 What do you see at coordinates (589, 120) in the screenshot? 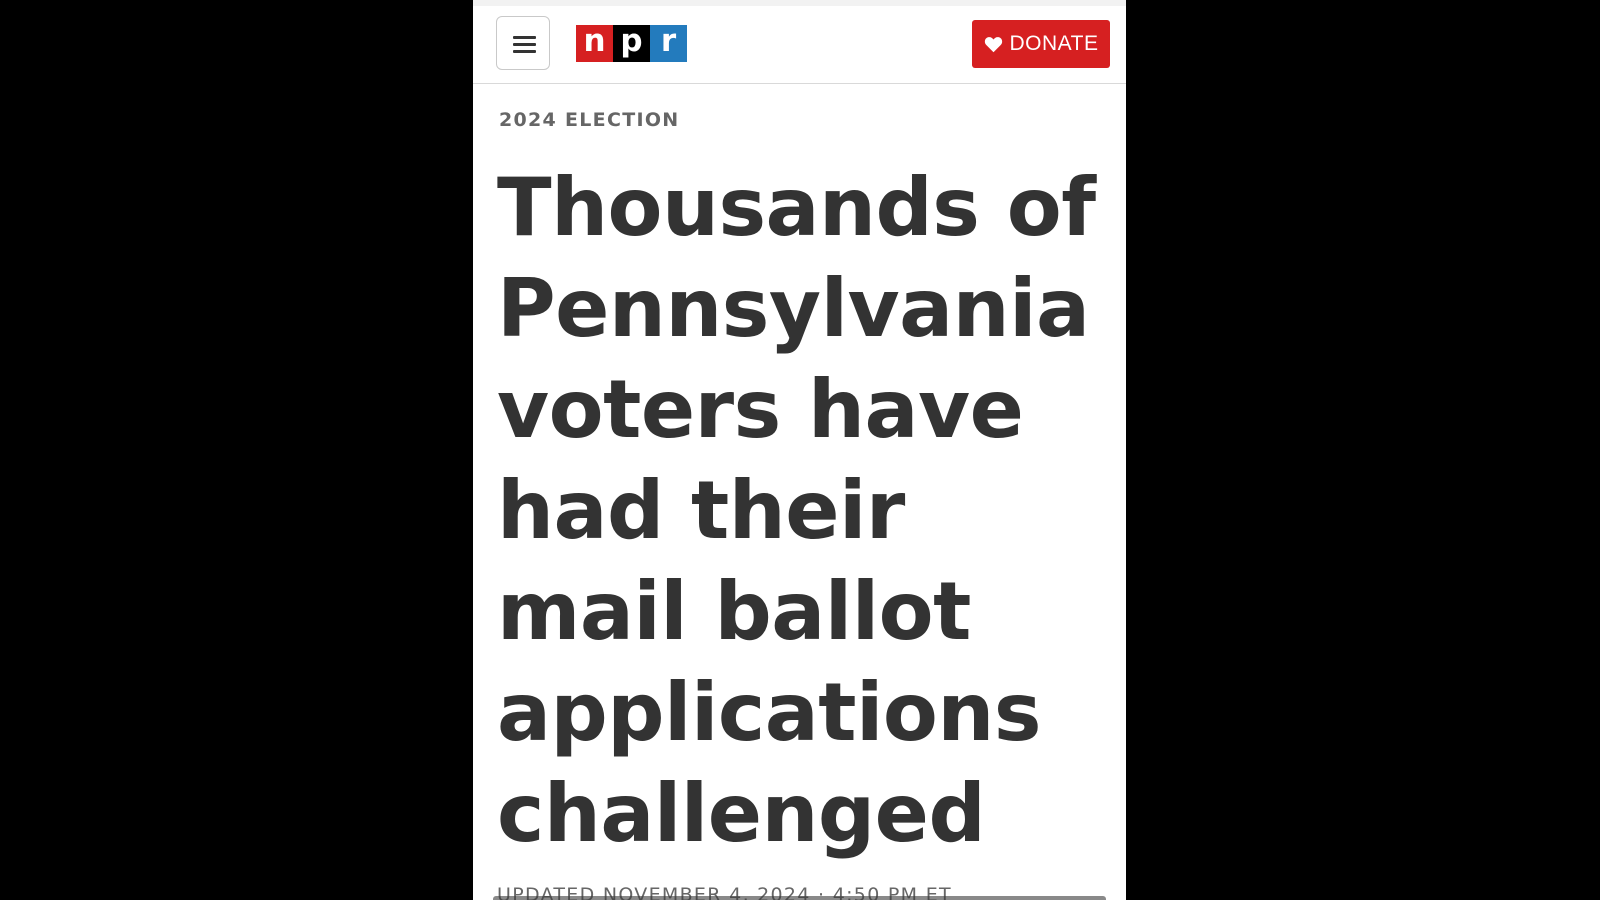
I see `section-label: 2024 ELECTION` at bounding box center [589, 120].